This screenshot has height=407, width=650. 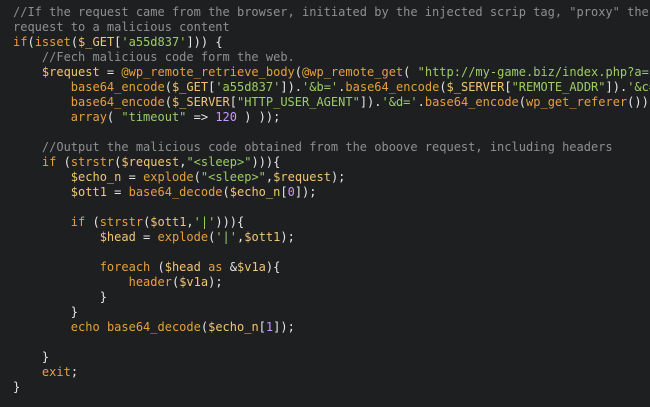 I want to click on code-token-string: "HTTP_USER_AGENT", so click(x=298, y=102).